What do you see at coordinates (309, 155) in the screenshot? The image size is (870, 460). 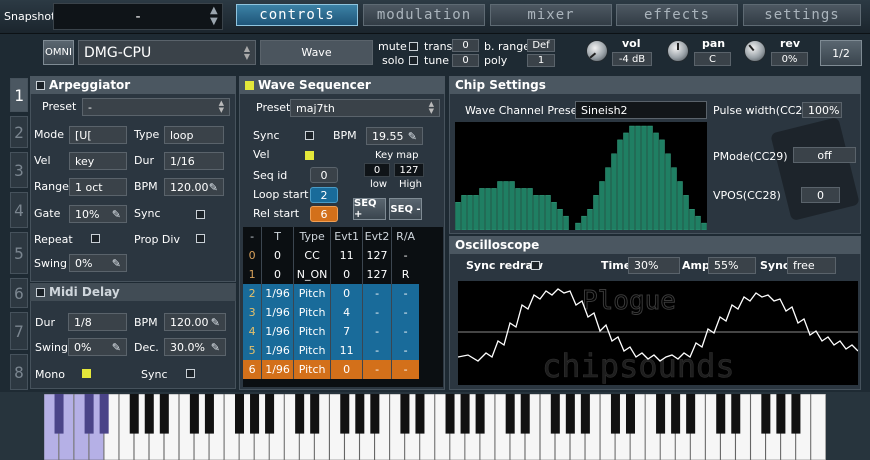 I see `ws-vel-checkbox` at bounding box center [309, 155].